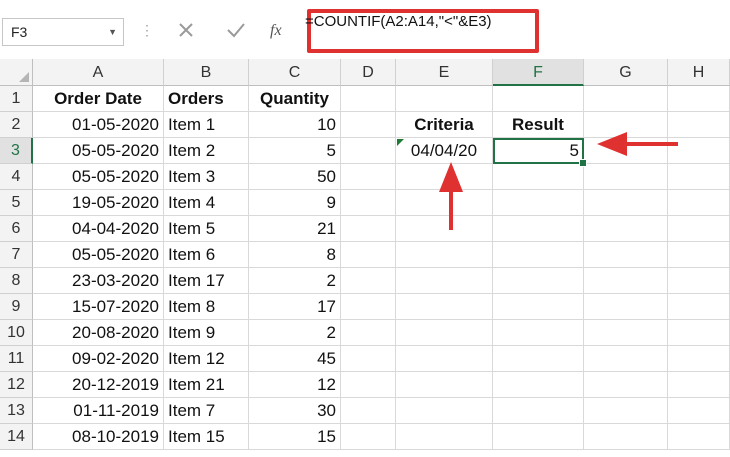 This screenshot has height=457, width=730. What do you see at coordinates (98, 411) in the screenshot?
I see `cell-order-date: 01-11-2019` at bounding box center [98, 411].